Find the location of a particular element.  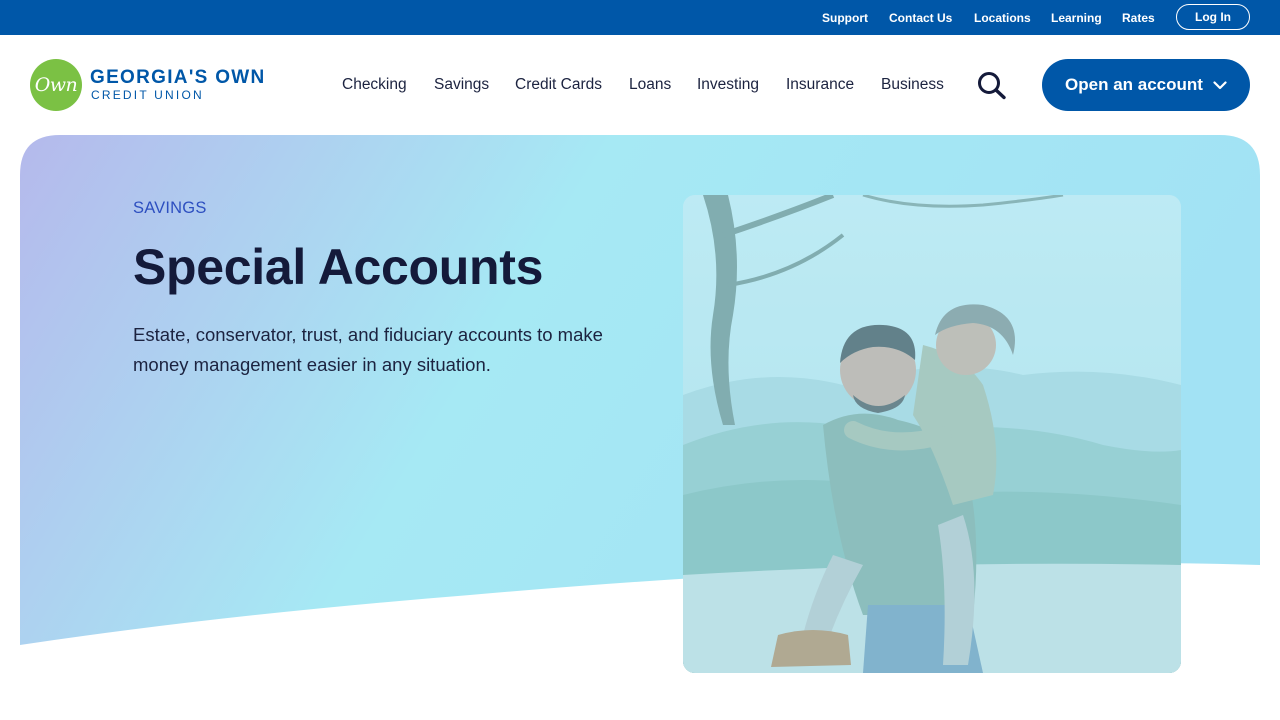

search-icon is located at coordinates (992, 86).